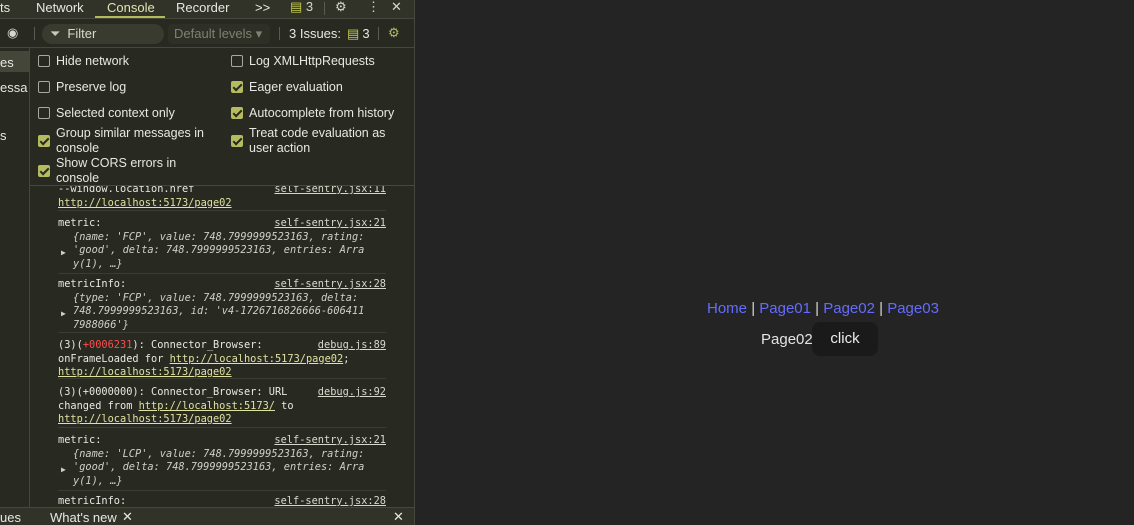 This screenshot has width=1134, height=525. What do you see at coordinates (10, 517) in the screenshot?
I see `tab-issues-partial: ues` at bounding box center [10, 517].